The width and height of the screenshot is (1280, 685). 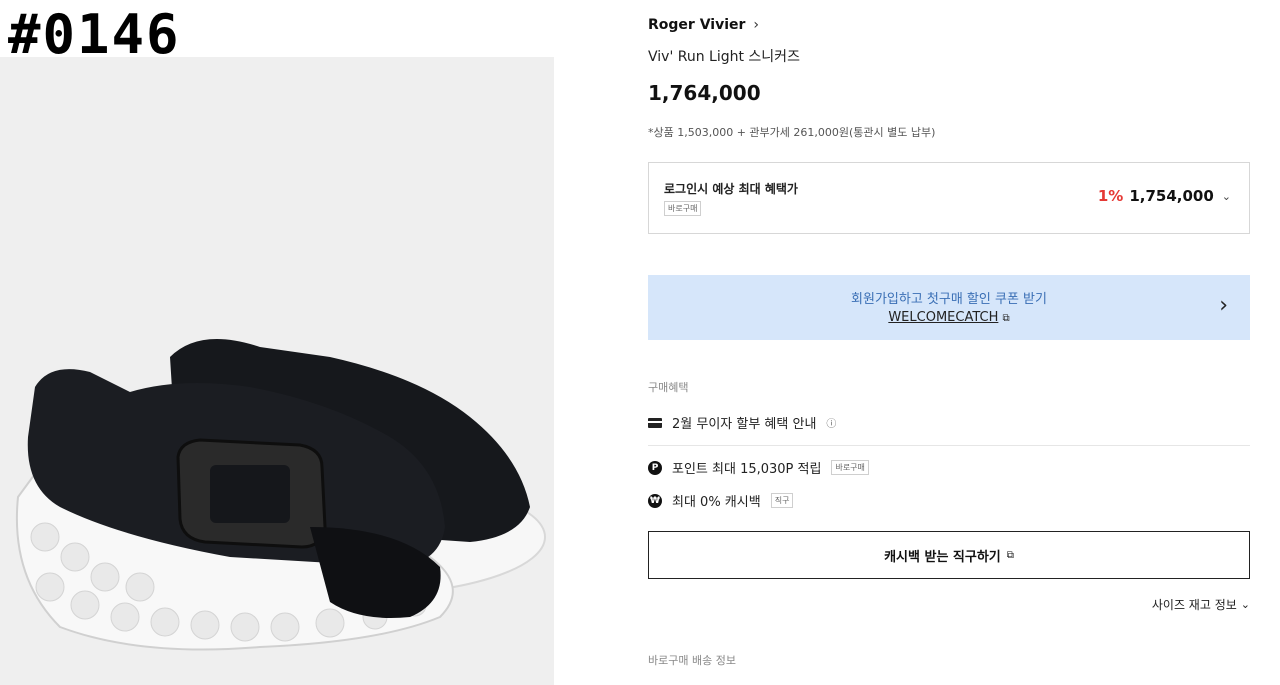 What do you see at coordinates (782, 500) in the screenshot?
I see `direct-purchase-chip: 직구` at bounding box center [782, 500].